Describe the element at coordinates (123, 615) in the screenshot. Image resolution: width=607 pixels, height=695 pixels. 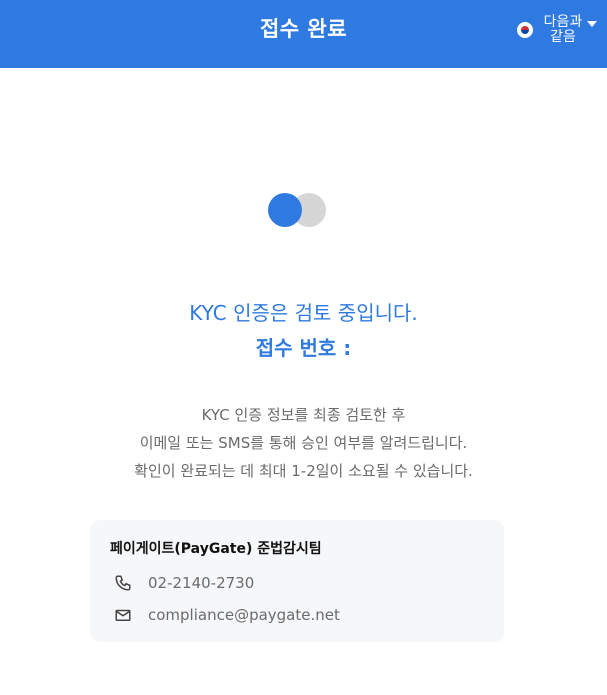
I see `mail-icon` at that location.